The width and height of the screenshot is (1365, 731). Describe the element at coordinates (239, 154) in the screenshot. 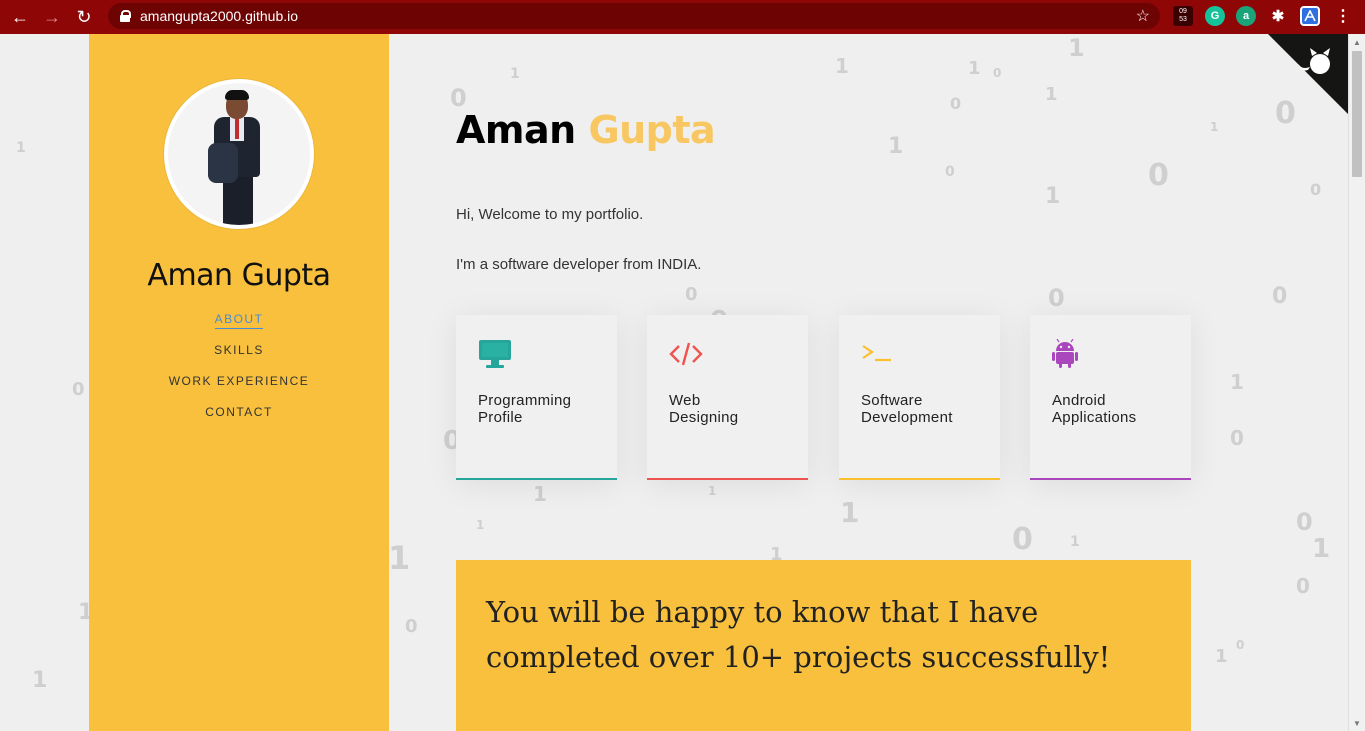

I see `profile-avatar` at that location.